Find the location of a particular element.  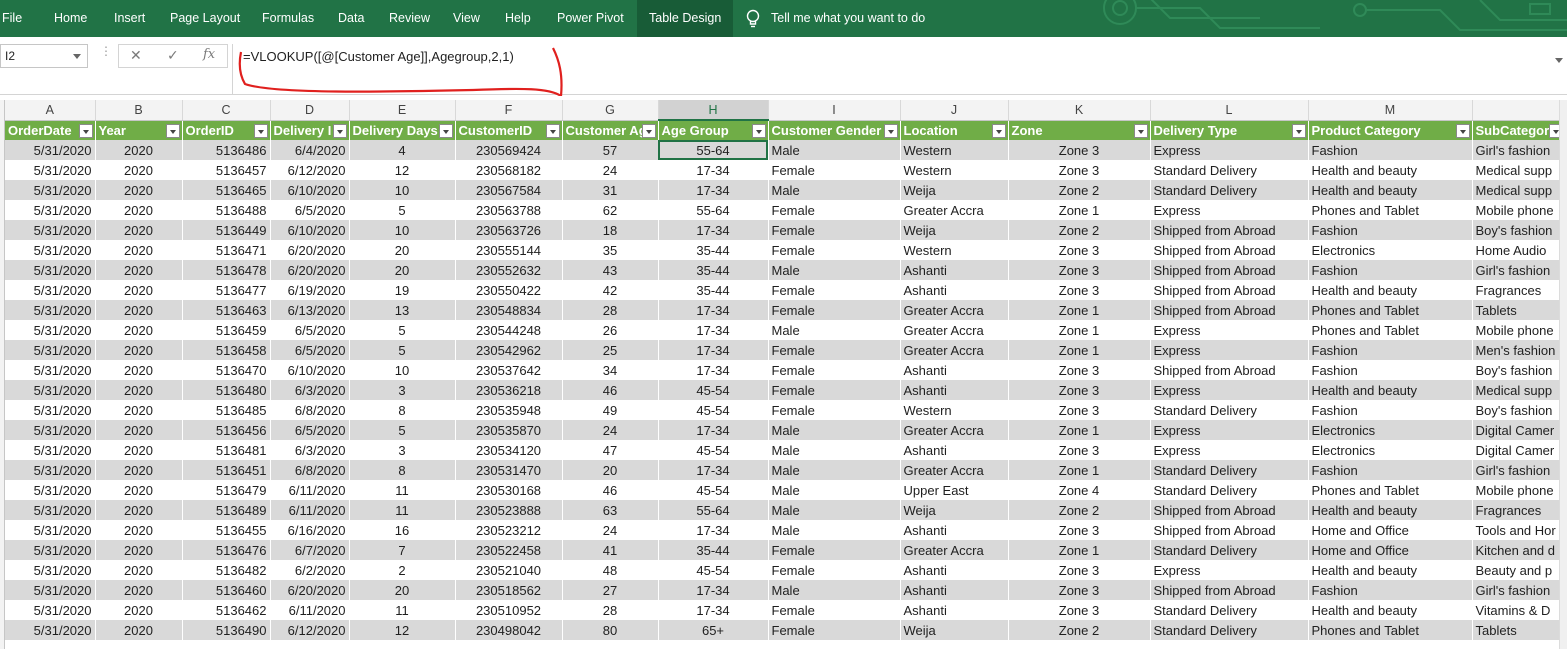

table-cell: 5136485 is located at coordinates (226, 410).